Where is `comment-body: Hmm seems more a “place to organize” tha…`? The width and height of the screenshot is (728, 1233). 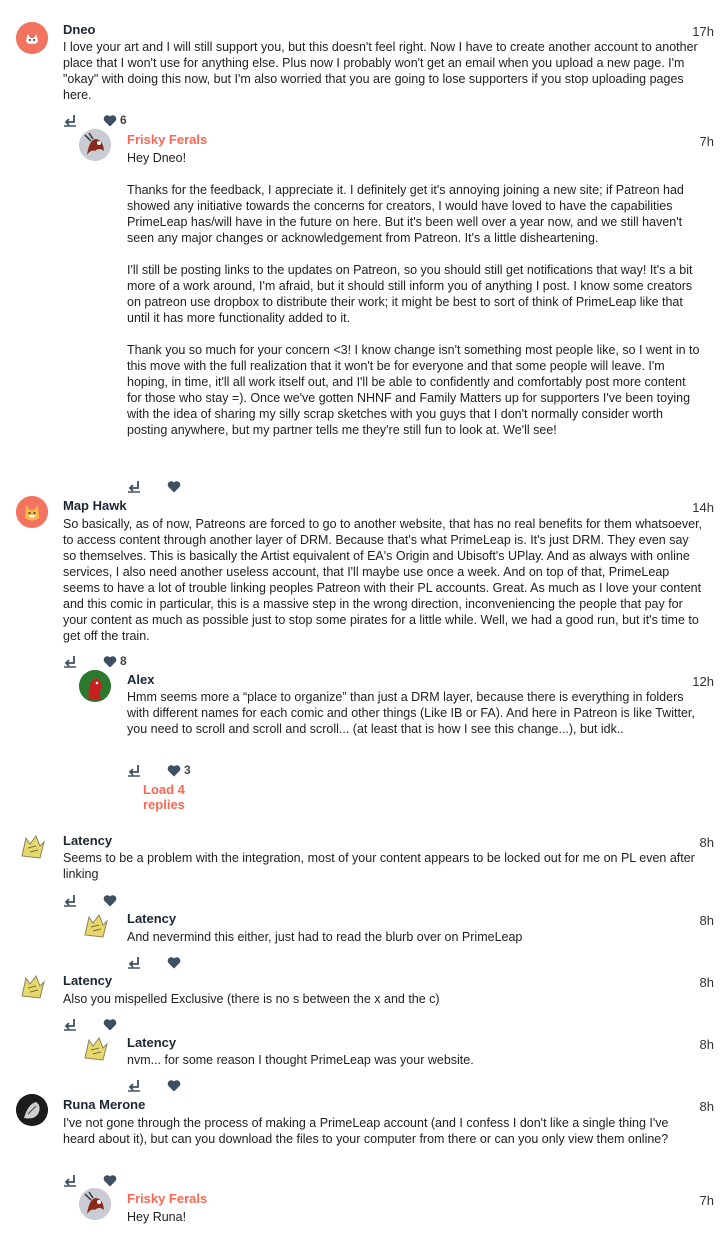
comment-body: Hmm seems more a “place to organize” tha… is located at coordinates (415, 713).